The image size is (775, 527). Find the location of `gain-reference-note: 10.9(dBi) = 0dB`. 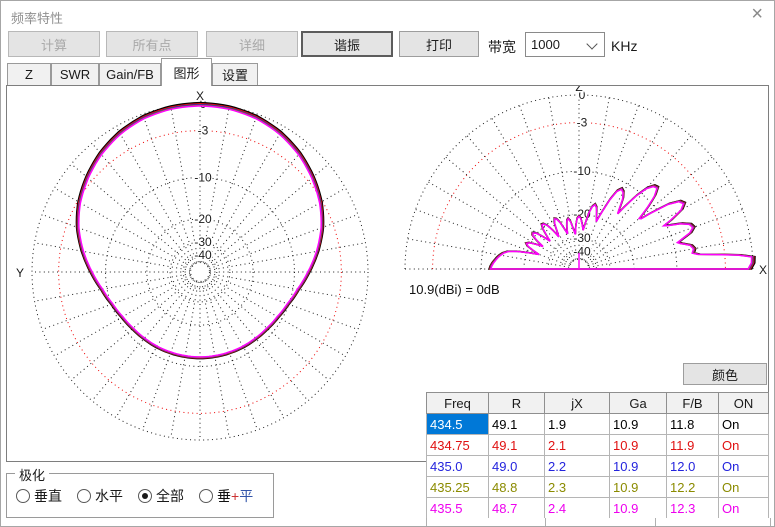

gain-reference-note: 10.9(dBi) = 0dB is located at coordinates (454, 289).